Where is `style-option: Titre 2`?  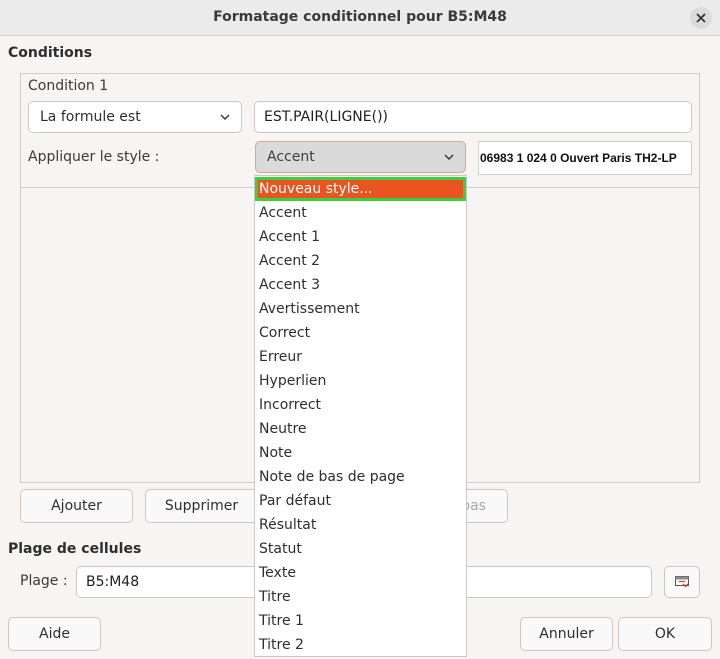 style-option: Titre 2 is located at coordinates (360, 645).